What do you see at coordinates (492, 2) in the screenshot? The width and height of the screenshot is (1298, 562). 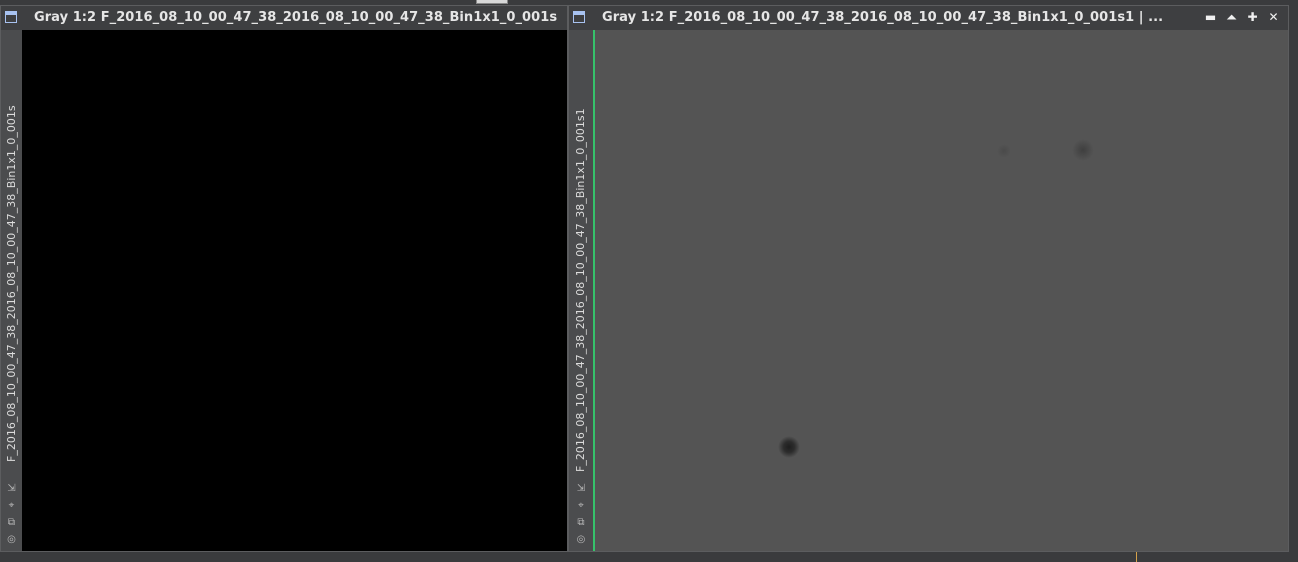 I see `top-edge-handle` at bounding box center [492, 2].